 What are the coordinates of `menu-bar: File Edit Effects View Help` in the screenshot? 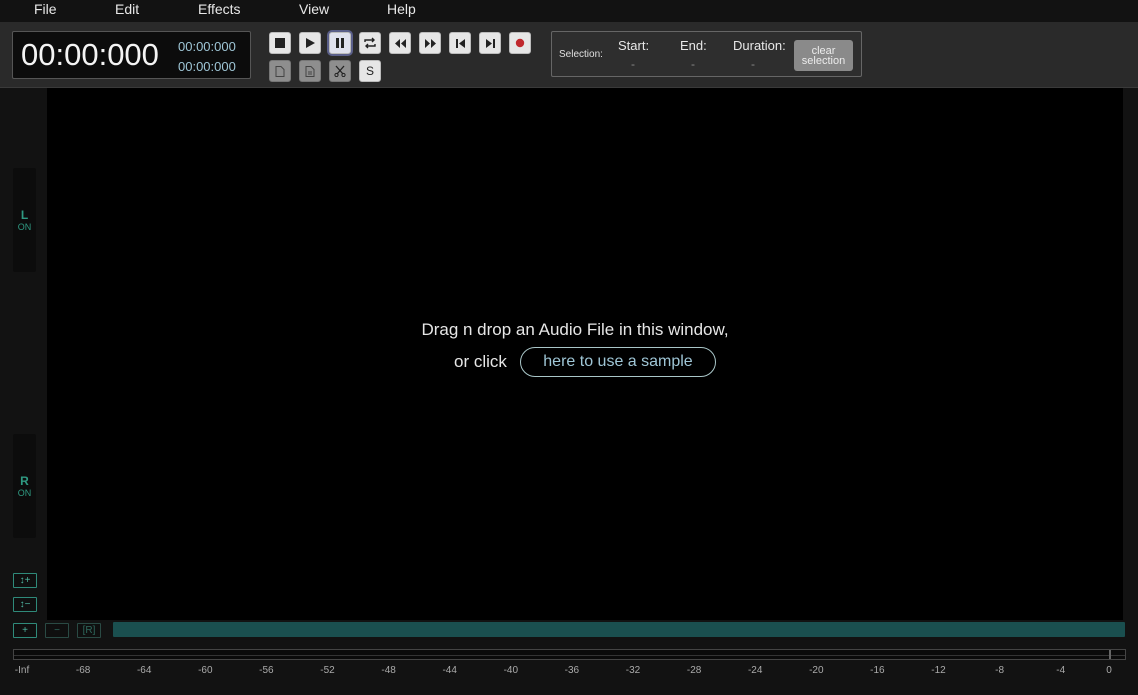 It's located at (569, 11).